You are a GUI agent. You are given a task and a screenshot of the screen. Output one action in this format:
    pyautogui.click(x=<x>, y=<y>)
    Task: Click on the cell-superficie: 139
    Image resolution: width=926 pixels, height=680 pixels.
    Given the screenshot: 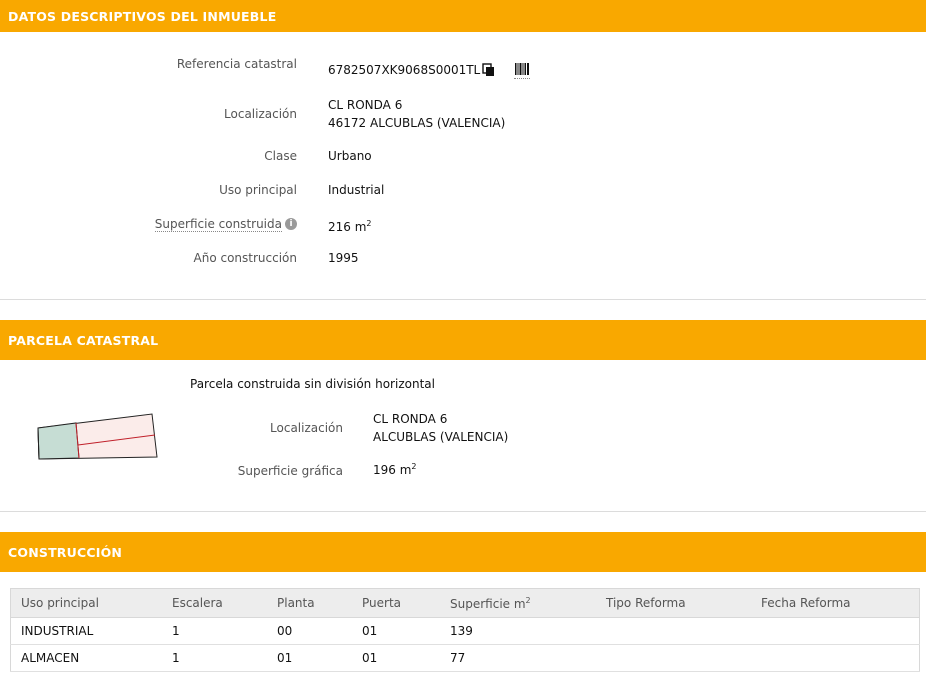 What is the action you would take?
    pyautogui.click(x=518, y=631)
    